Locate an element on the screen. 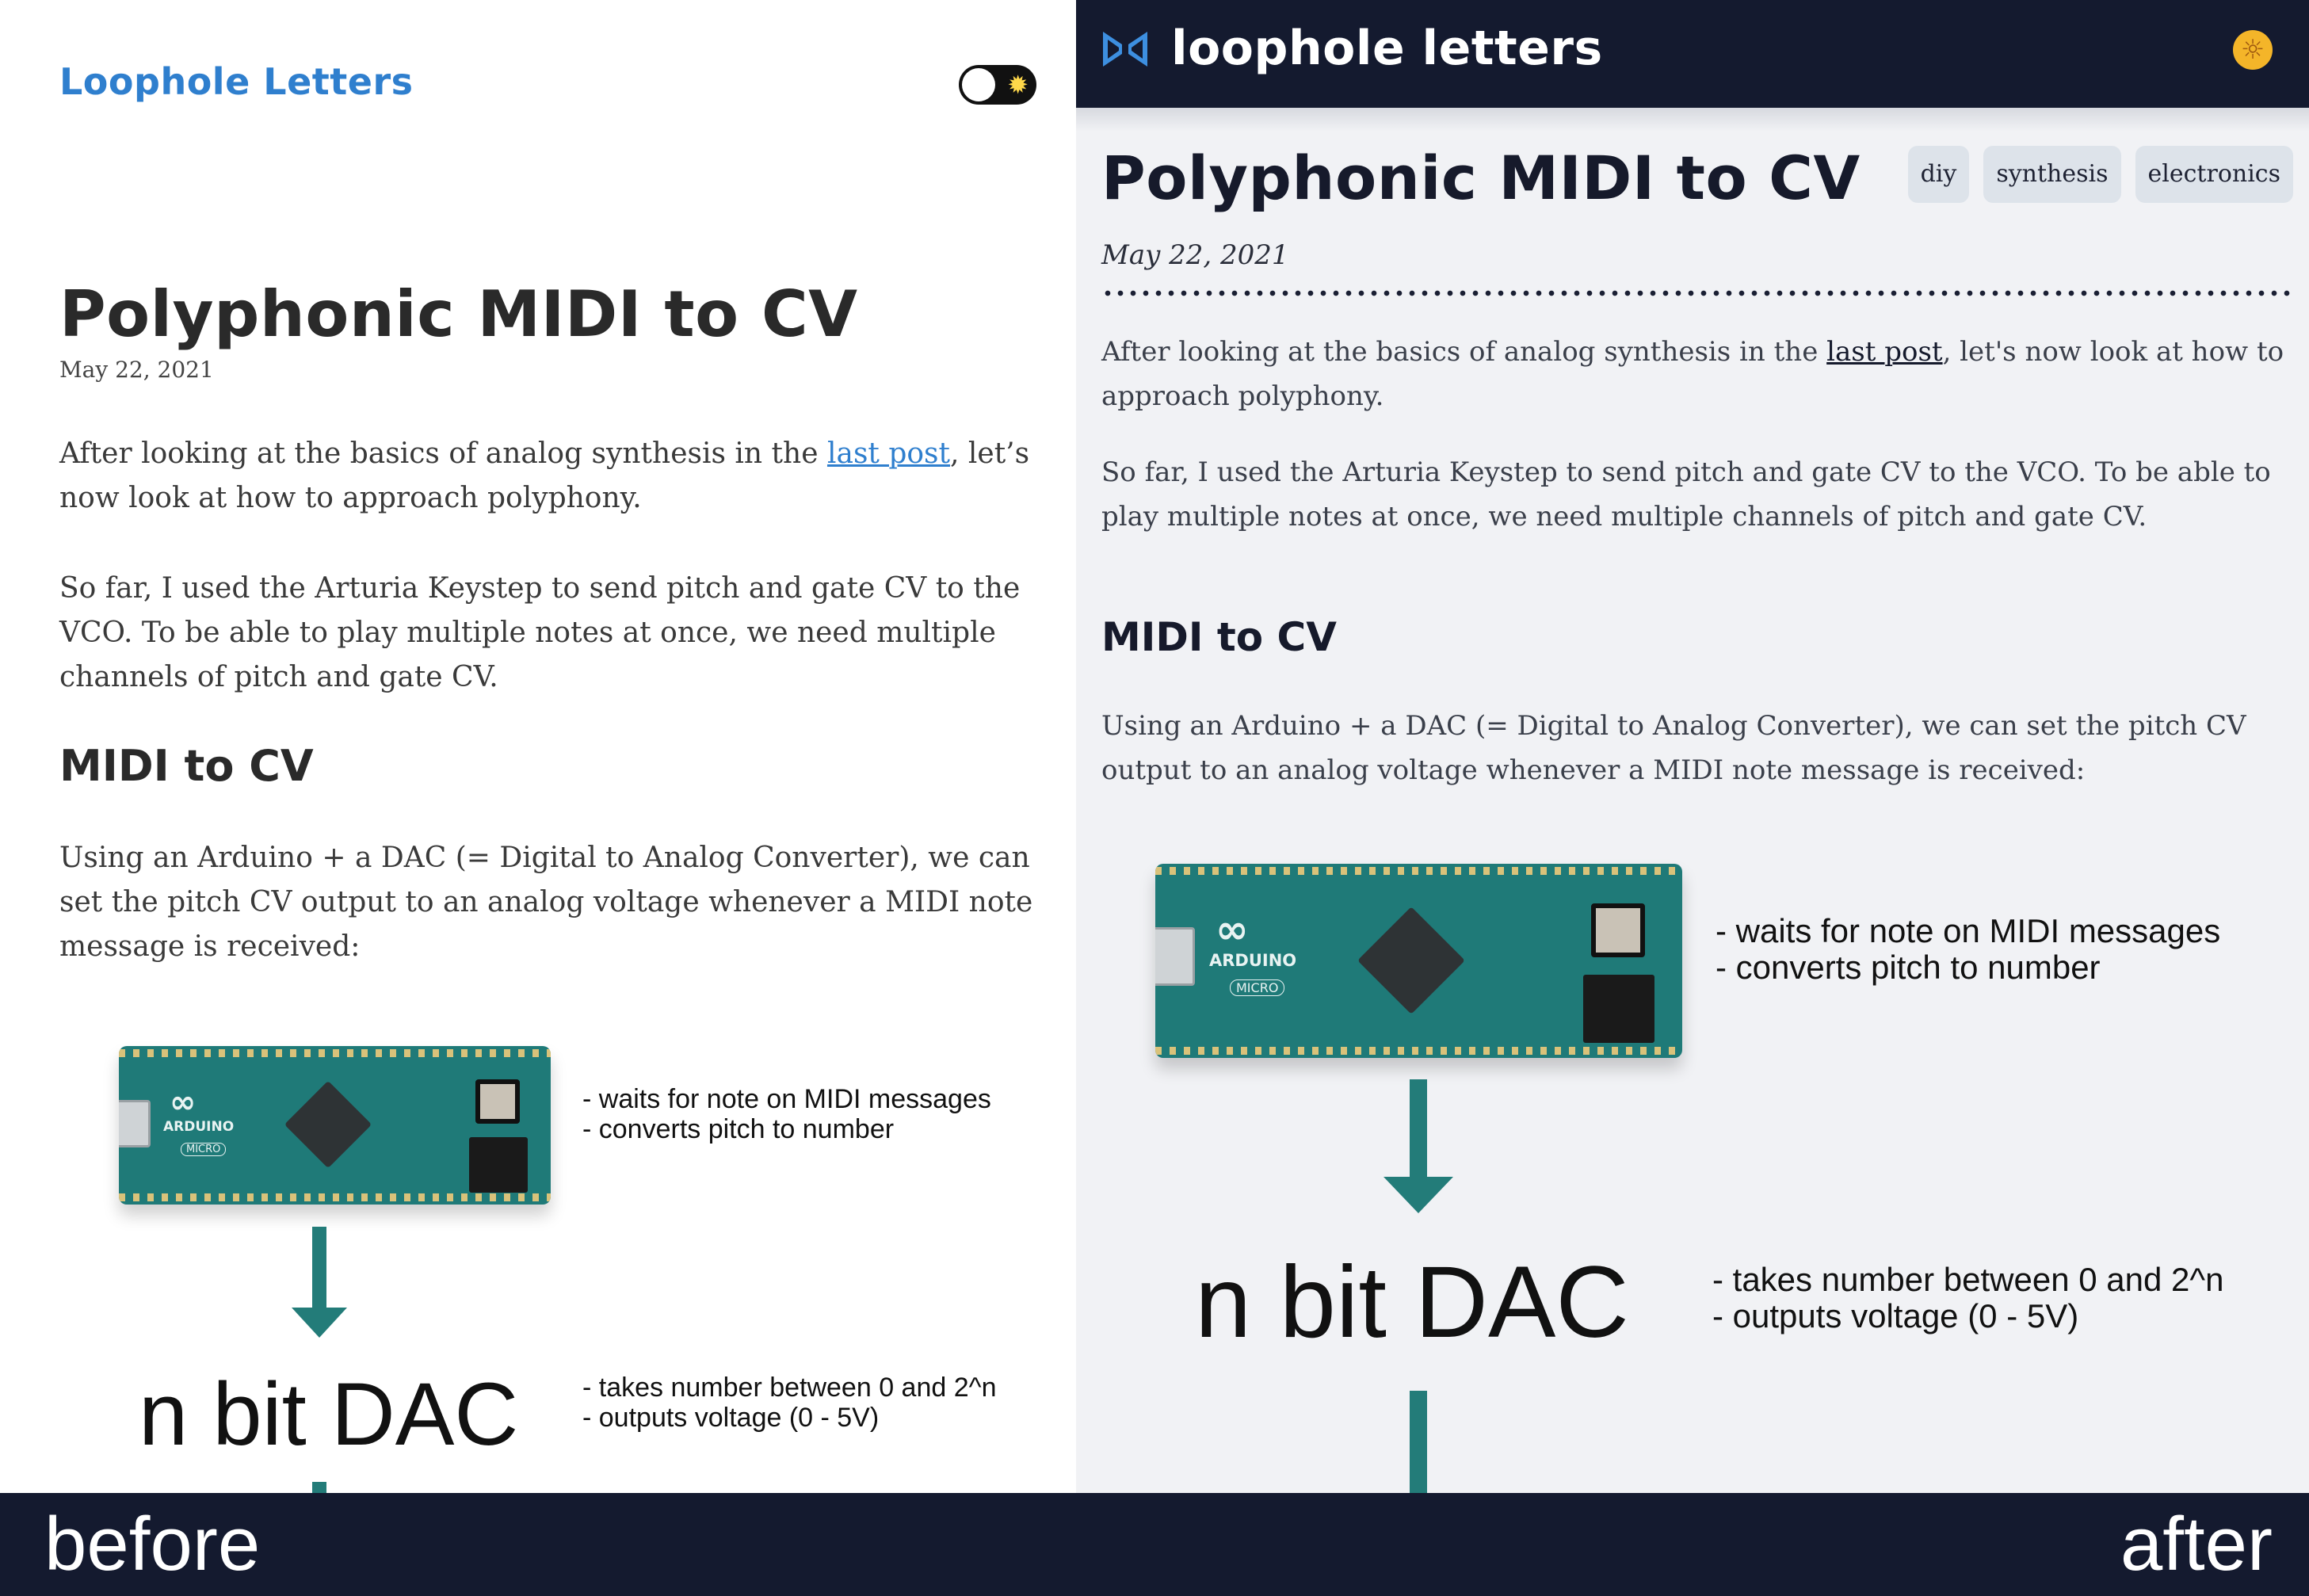  toggle-knob is located at coordinates (978, 84).